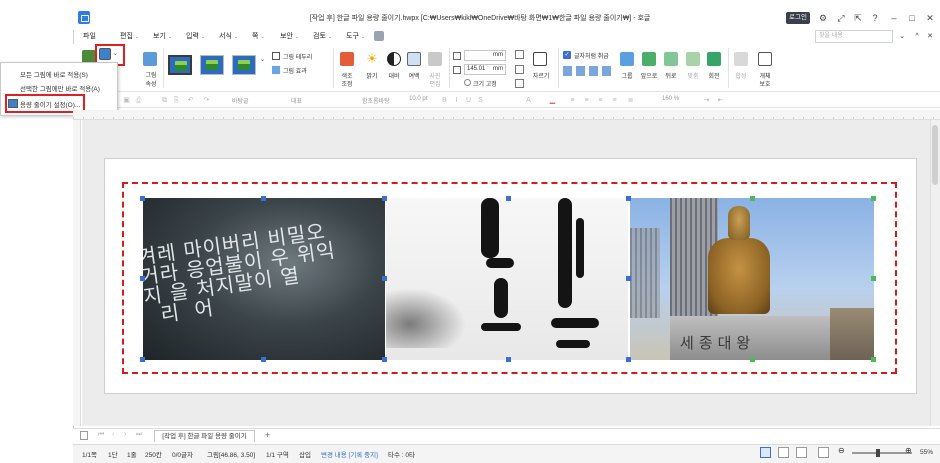 The image size is (940, 463). I want to click on object-protect-icon, so click(765, 59).